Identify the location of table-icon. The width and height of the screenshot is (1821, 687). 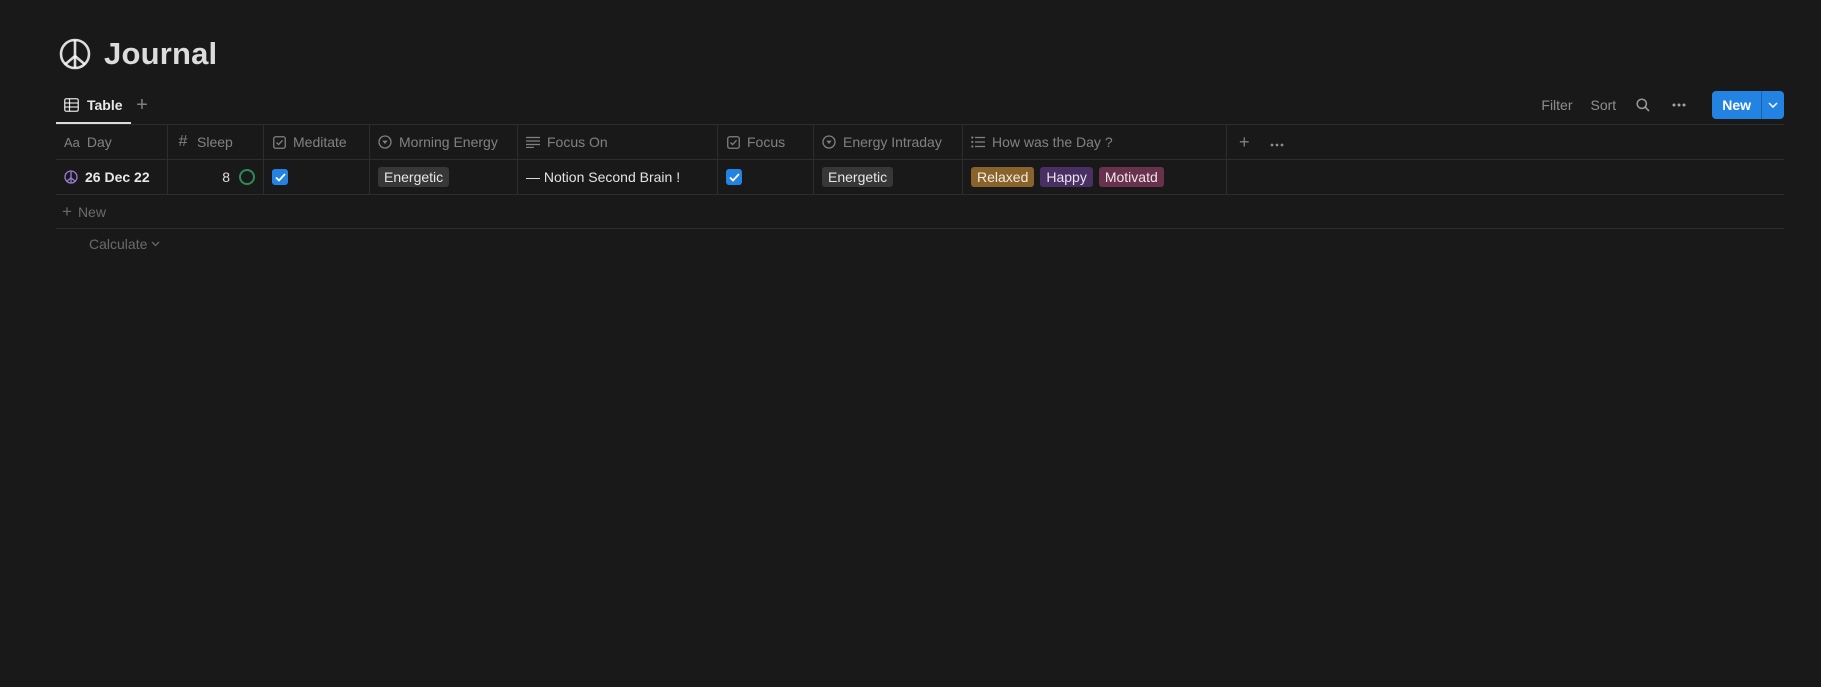
(71, 105).